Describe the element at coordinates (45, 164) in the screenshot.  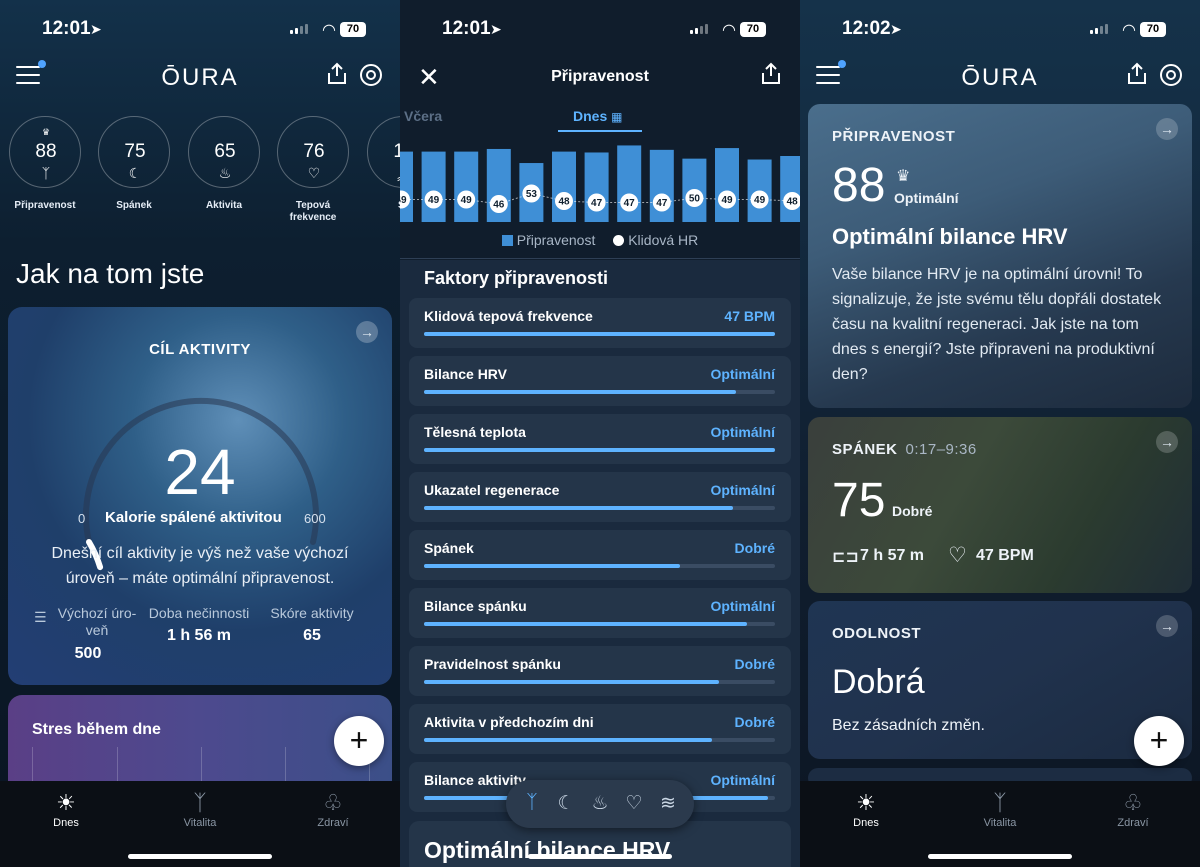
I see `score-readiness: ♛ 88 ᛉ Připravenost` at that location.